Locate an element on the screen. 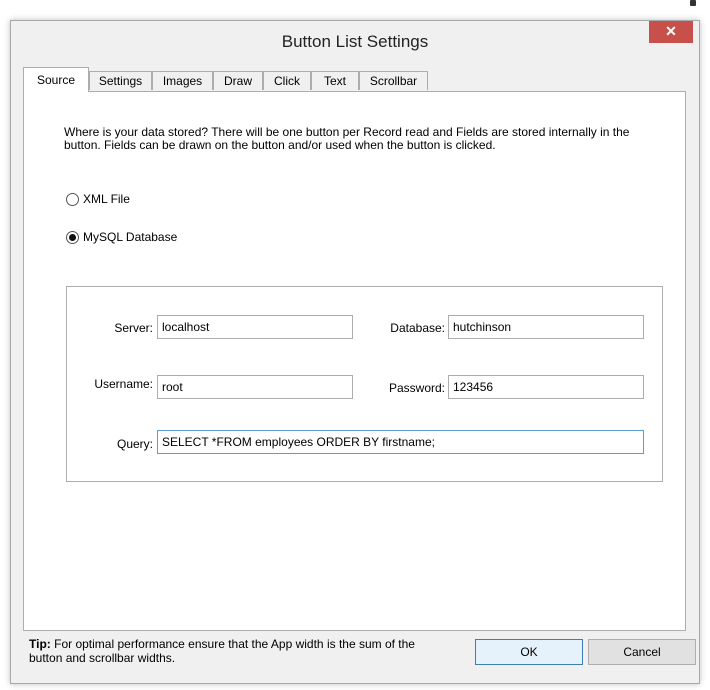  background-edge is located at coordinates (690, 4).